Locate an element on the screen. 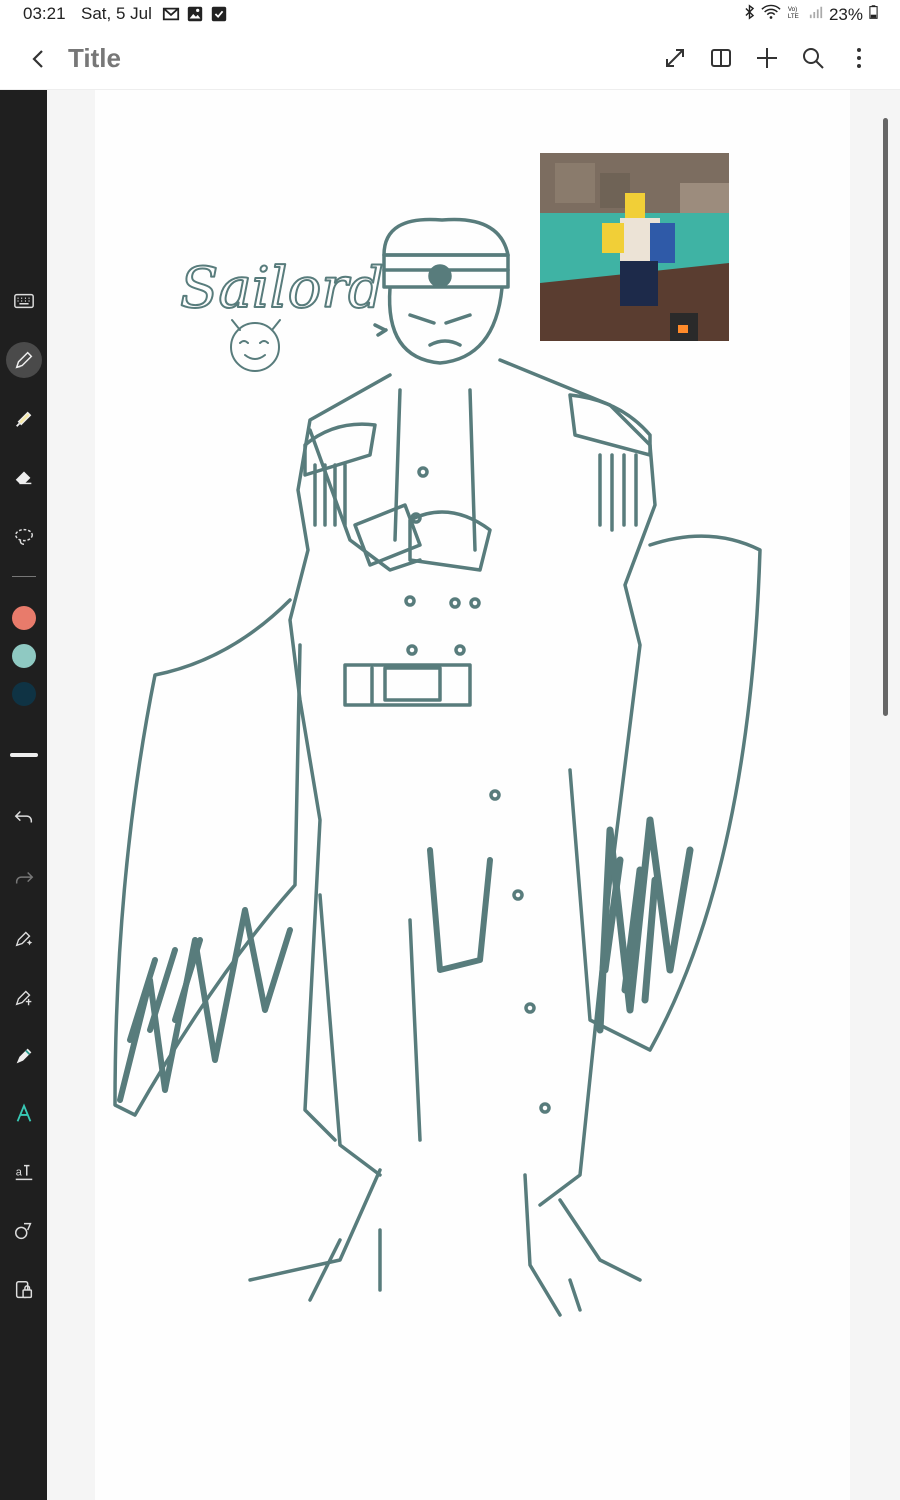 This screenshot has height=1500, width=900. wifi-icon is located at coordinates (771, 14).